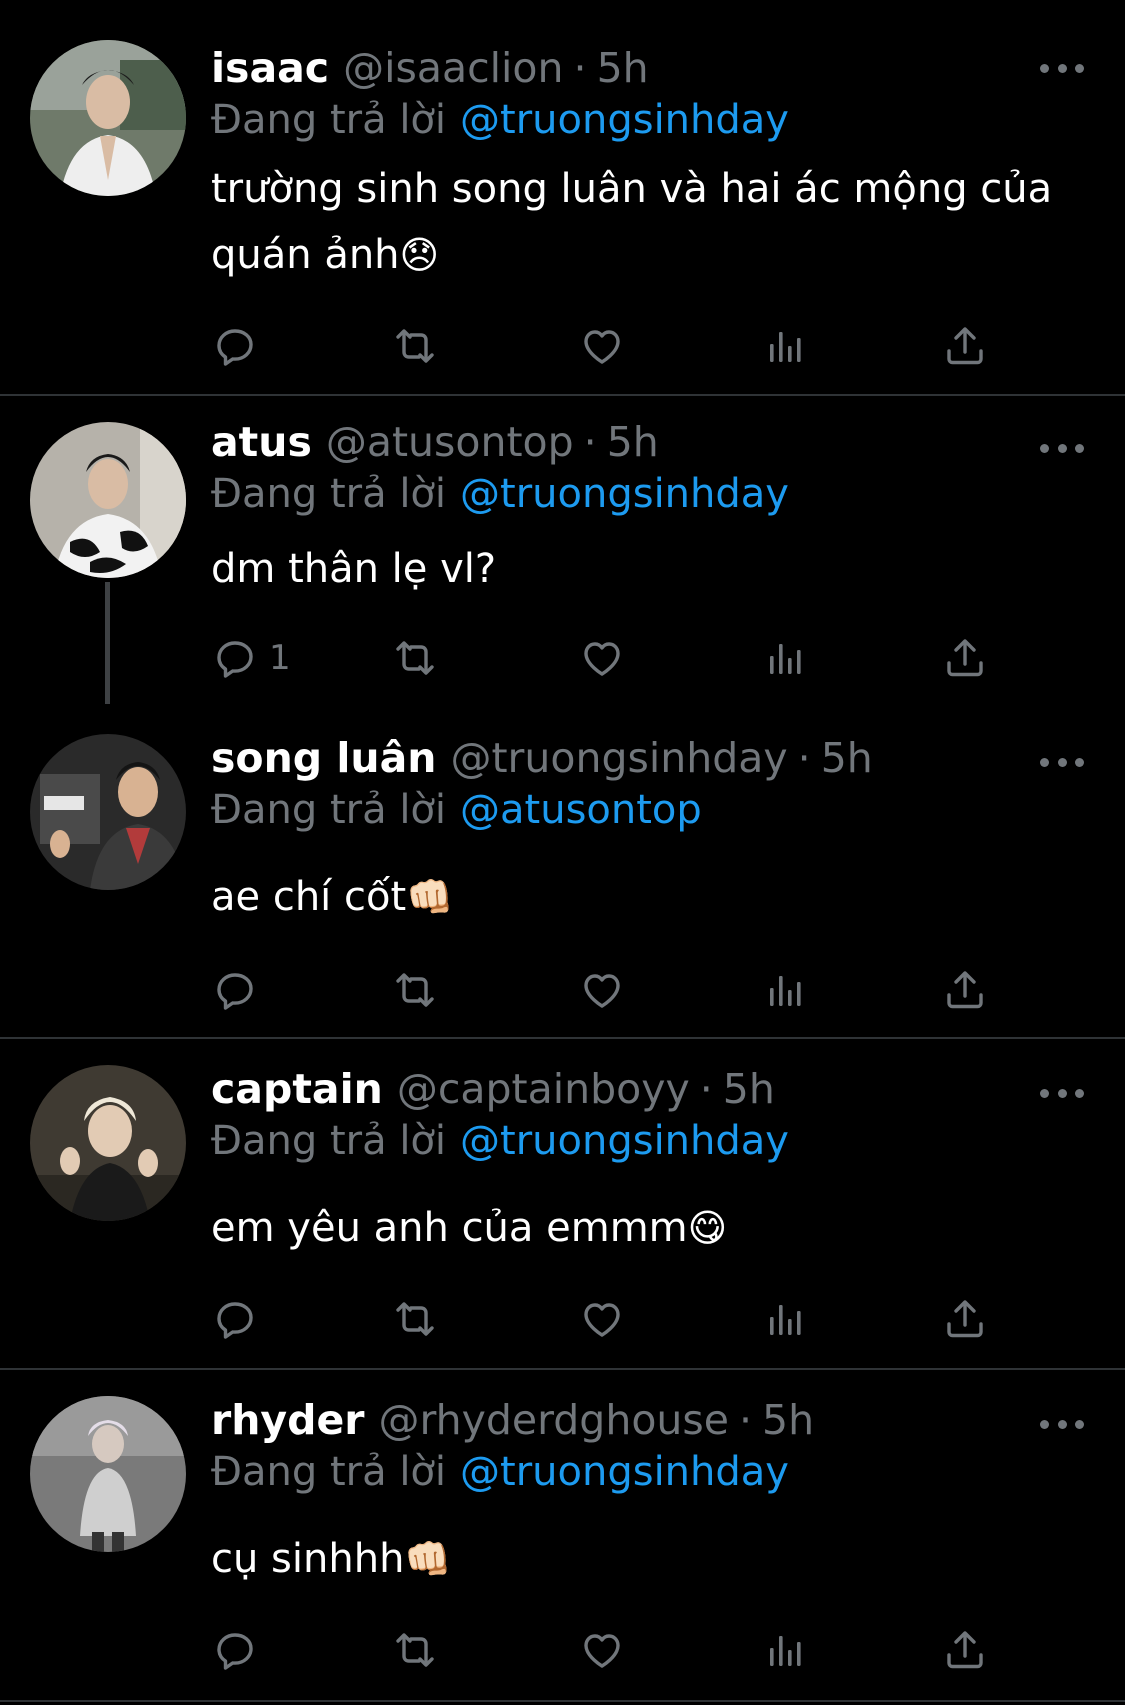 Image resolution: width=1125 pixels, height=1705 pixels. I want to click on emoji: 😞, so click(419, 255).